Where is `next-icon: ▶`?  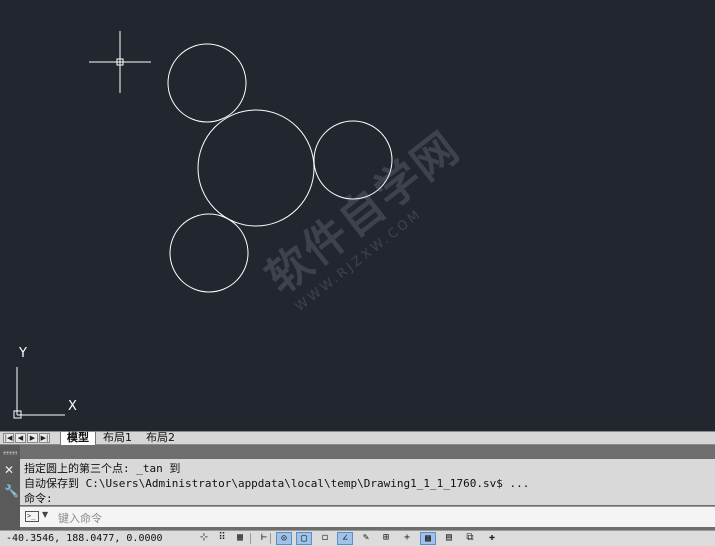 next-icon: ▶ is located at coordinates (32, 438).